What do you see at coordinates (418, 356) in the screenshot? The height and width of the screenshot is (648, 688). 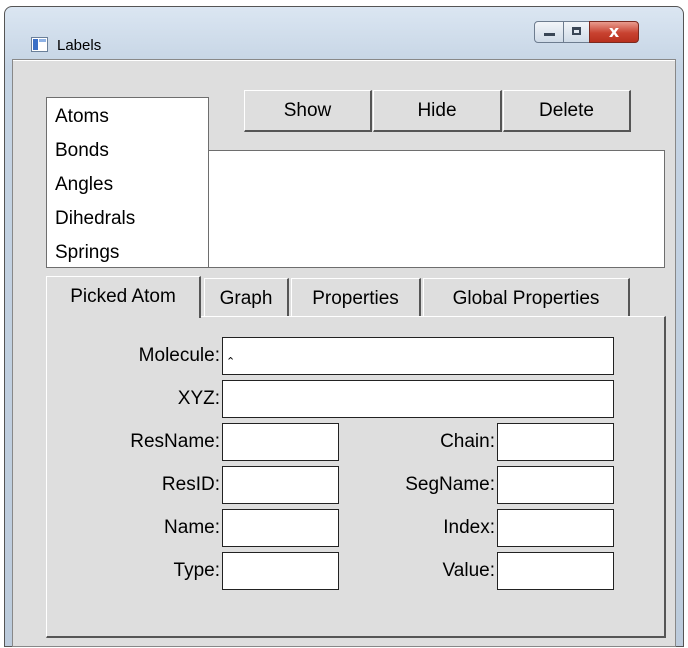 I see `molecule-field` at bounding box center [418, 356].